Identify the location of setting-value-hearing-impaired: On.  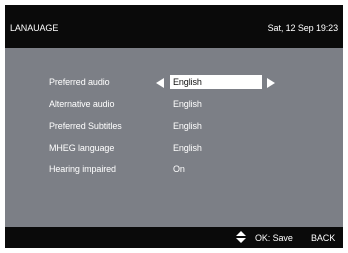
(216, 169).